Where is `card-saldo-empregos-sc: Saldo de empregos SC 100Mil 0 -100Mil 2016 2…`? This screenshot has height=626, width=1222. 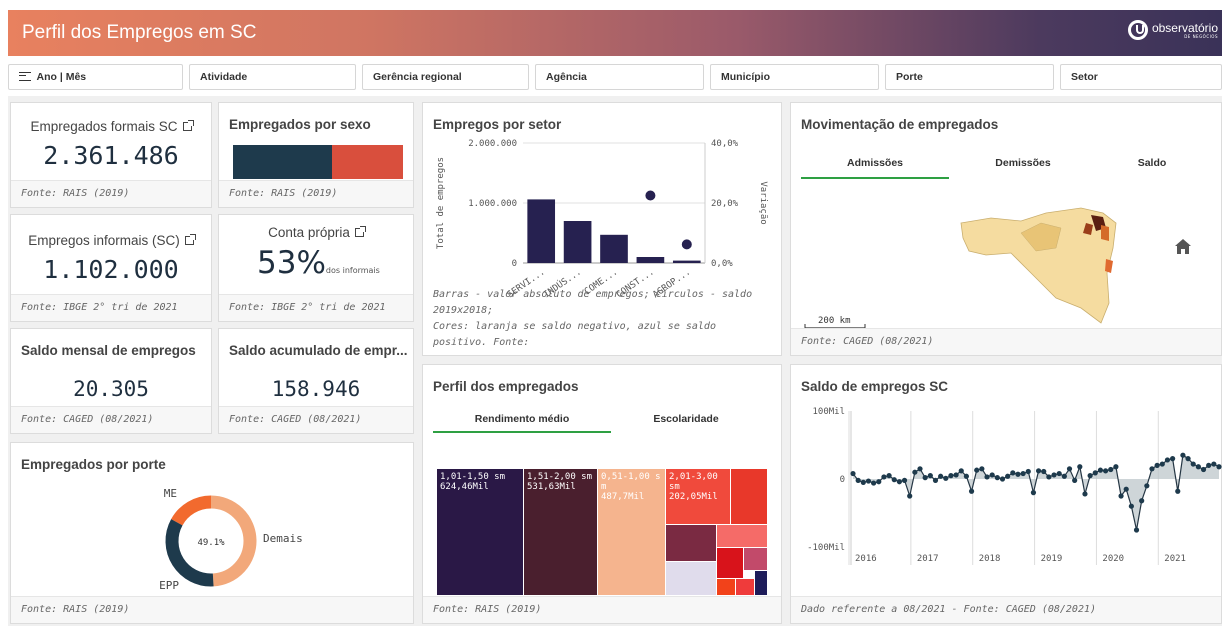 card-saldo-empregos-sc: Saldo de empregos SC 100Mil 0 -100Mil 2016 2… is located at coordinates (1006, 494).